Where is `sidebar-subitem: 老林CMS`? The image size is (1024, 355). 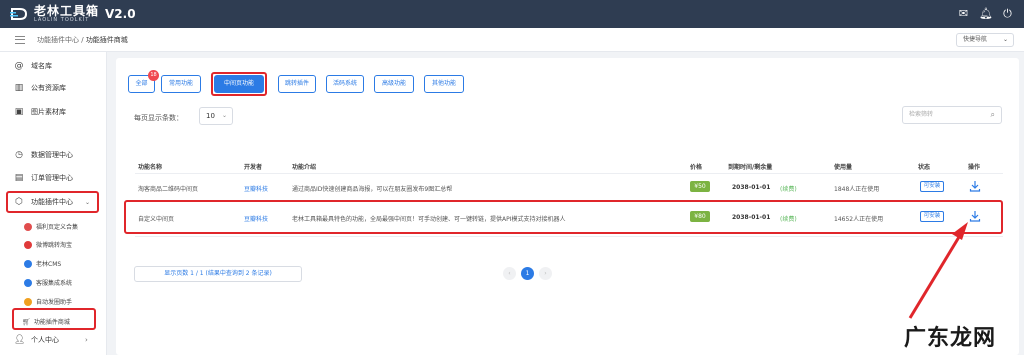 sidebar-subitem: 老林CMS is located at coordinates (42, 263).